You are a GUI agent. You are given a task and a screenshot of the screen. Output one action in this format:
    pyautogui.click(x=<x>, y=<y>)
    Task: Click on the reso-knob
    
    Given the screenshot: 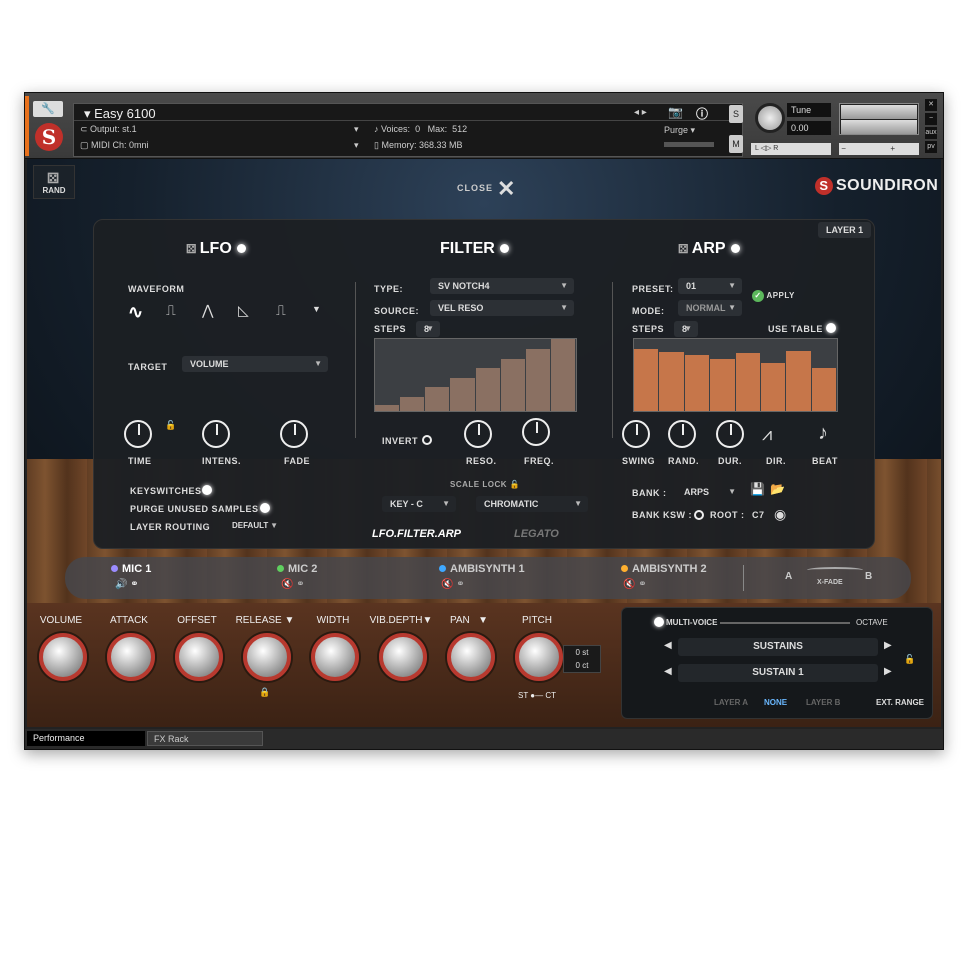 What is the action you would take?
    pyautogui.click(x=478, y=434)
    